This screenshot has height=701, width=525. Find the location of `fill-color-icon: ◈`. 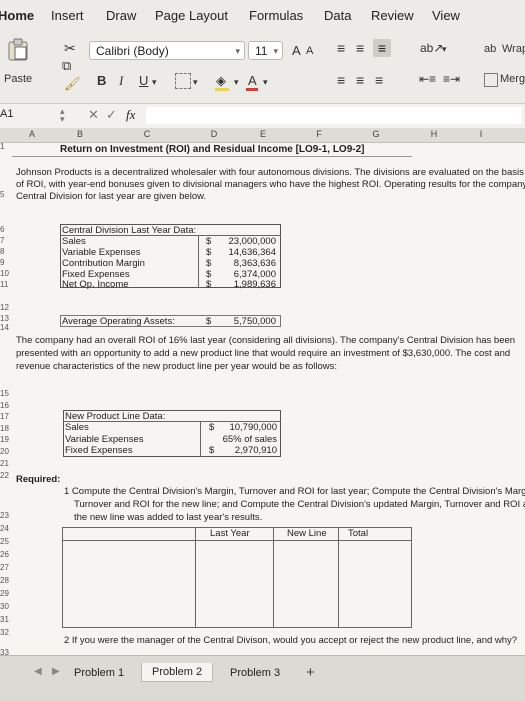

fill-color-icon: ◈ is located at coordinates (221, 81).